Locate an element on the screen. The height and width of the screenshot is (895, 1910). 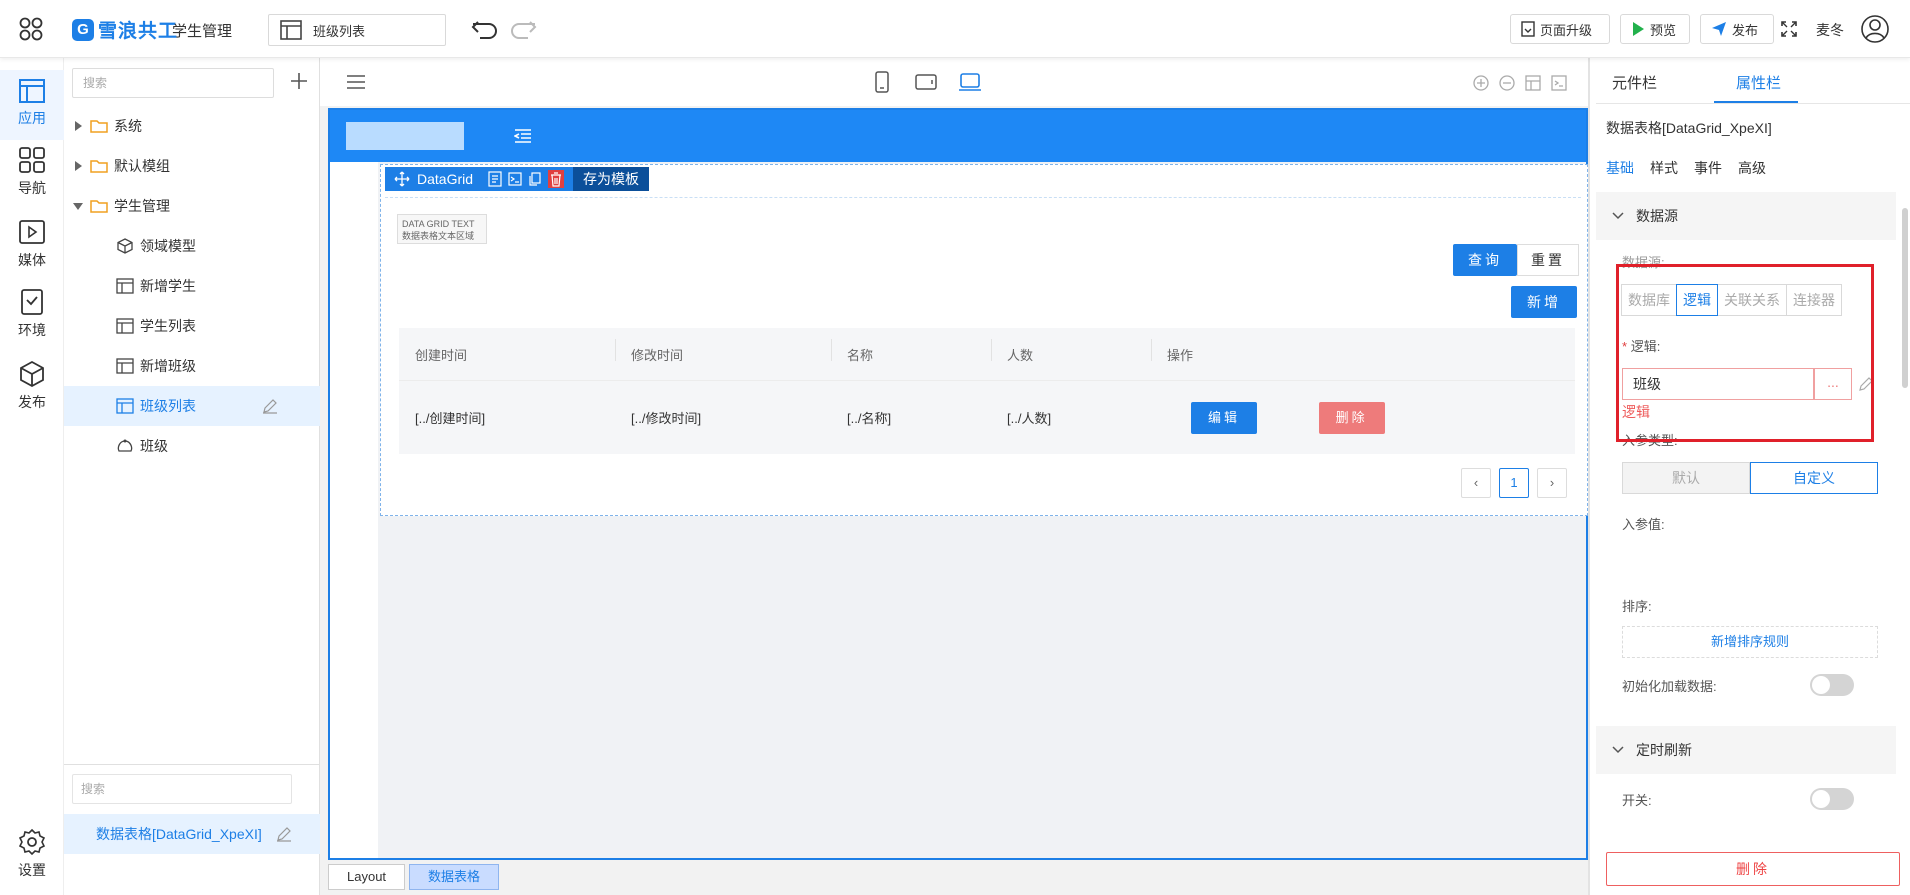
tree-item-student-list: 学生列表 is located at coordinates (192, 326).